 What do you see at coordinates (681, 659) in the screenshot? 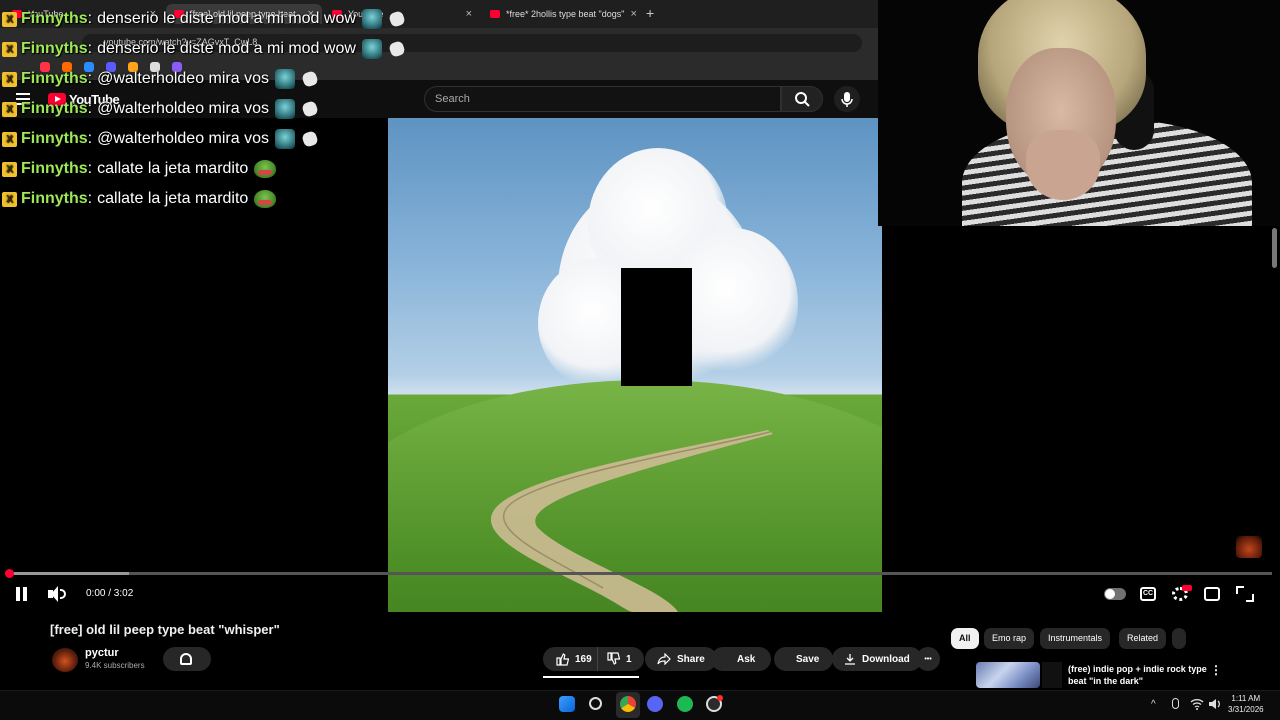
I see `share-button: Share` at bounding box center [681, 659].